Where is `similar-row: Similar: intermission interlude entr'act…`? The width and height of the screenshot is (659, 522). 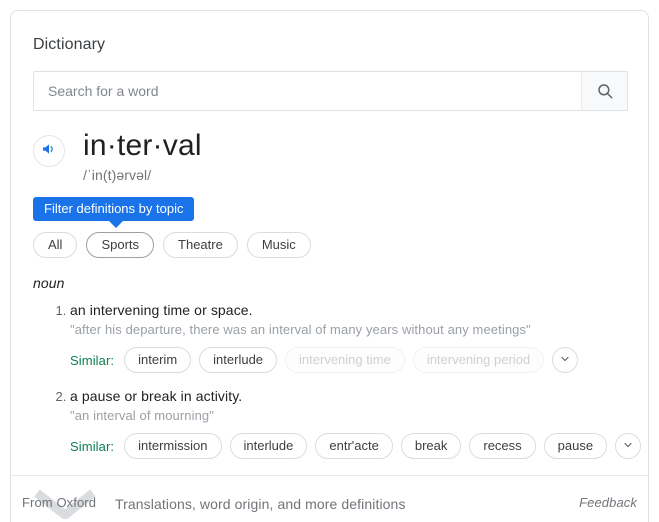
similar-row: Similar: intermission interlude entr'act… is located at coordinates (356, 446).